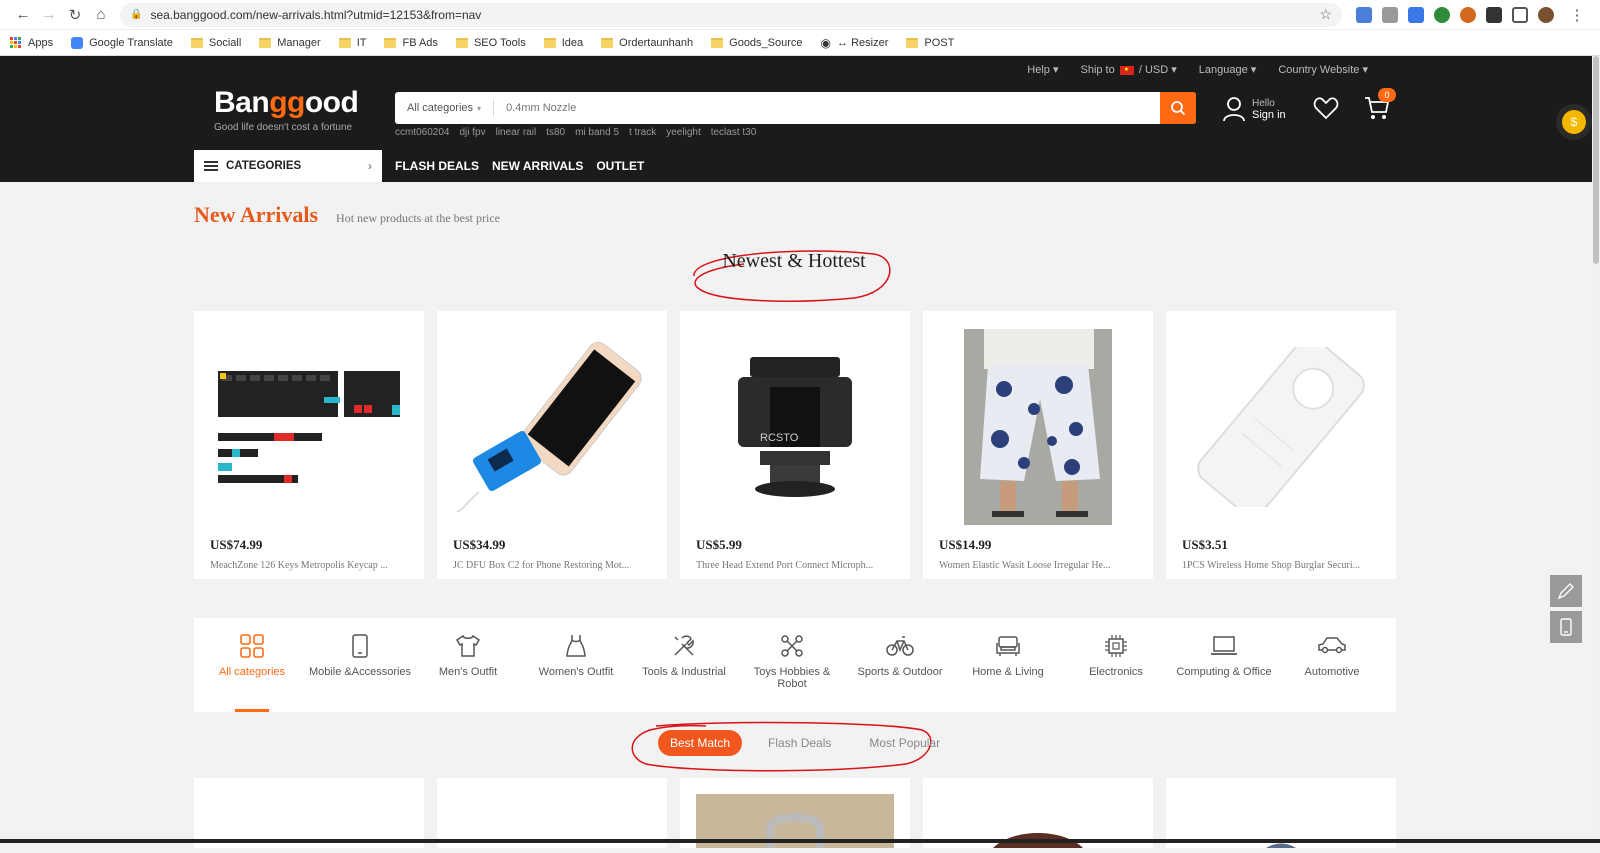 Image resolution: width=1600 pixels, height=853 pixels. Describe the element at coordinates (799, 743) in the screenshot. I see `tab-flash-deals: Flash Deals` at that location.